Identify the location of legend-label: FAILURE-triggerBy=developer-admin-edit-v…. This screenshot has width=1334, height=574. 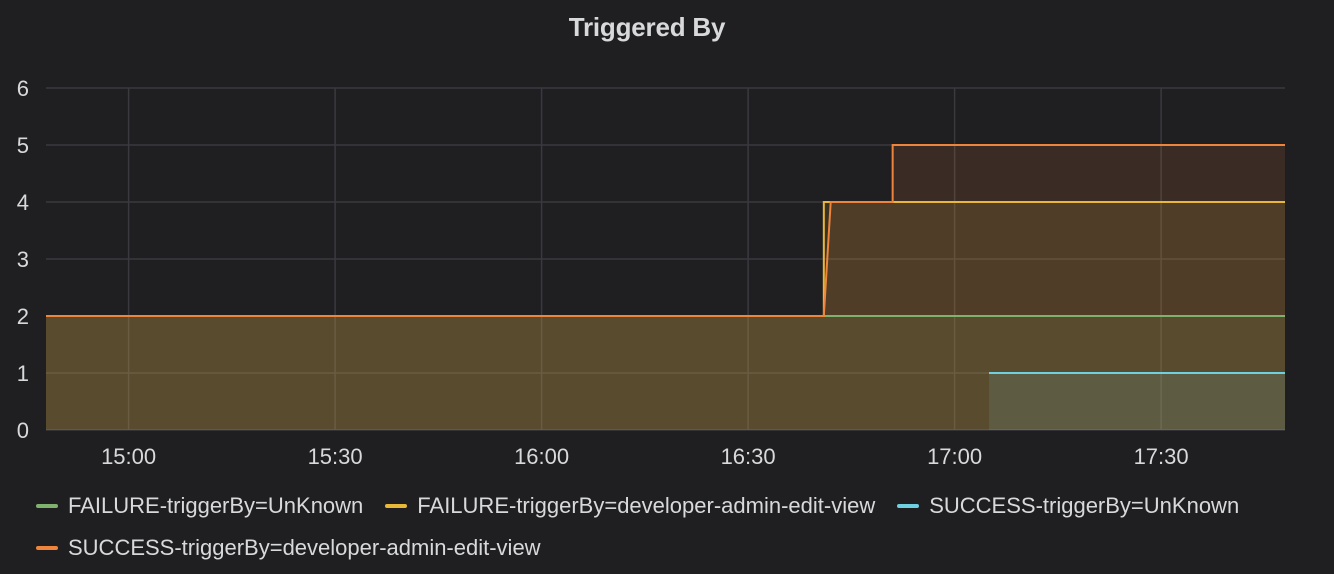
(646, 505).